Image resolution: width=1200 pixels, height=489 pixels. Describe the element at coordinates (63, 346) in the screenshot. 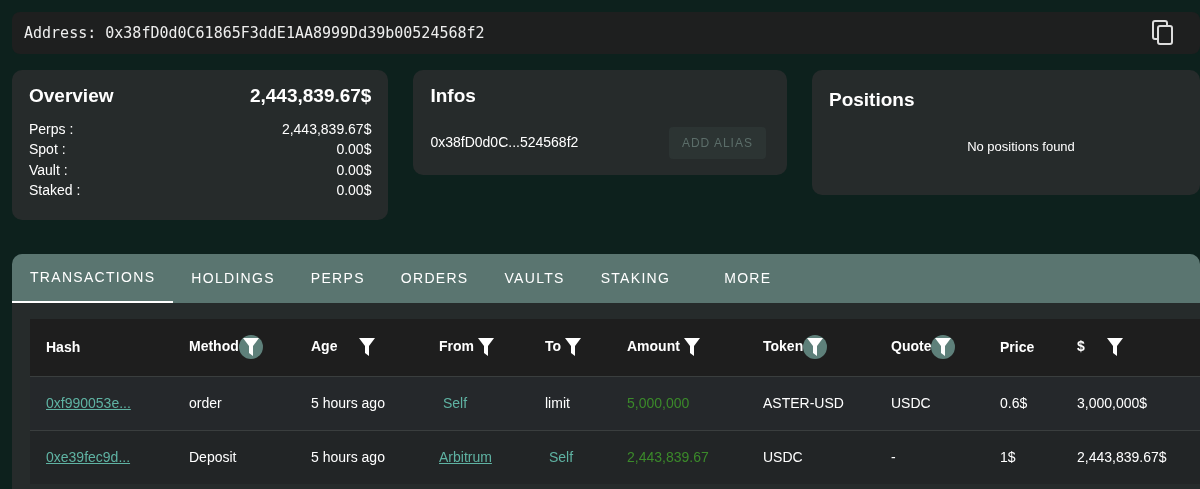

I see `column-header: Hash` at that location.